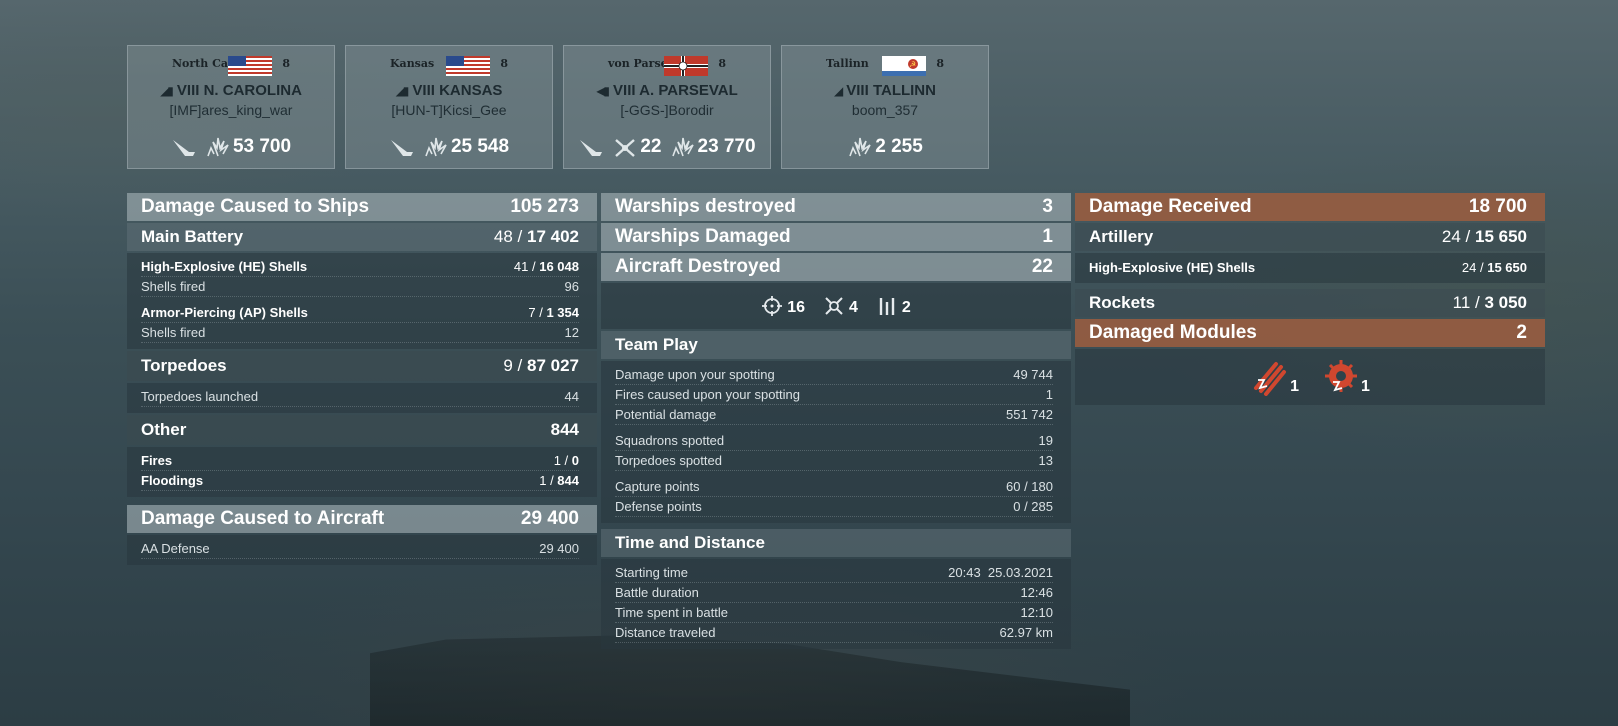 The width and height of the screenshot is (1618, 726). What do you see at coordinates (688, 90) in the screenshot?
I see `ship-title: A. PARSEVAL` at bounding box center [688, 90].